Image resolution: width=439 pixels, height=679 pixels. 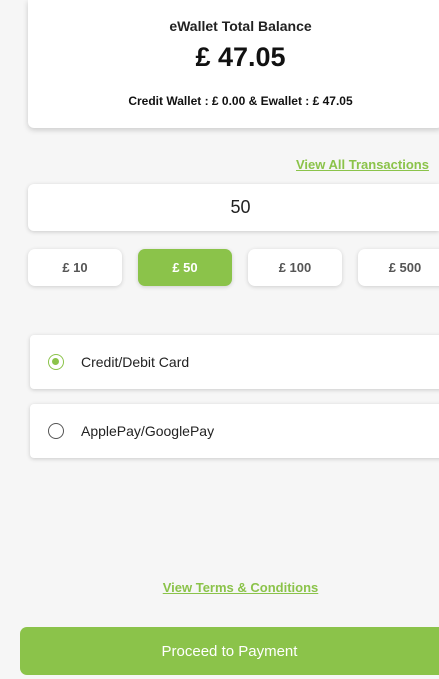 I want to click on payment-option-card: Credit/Debit Card, so click(x=234, y=362).